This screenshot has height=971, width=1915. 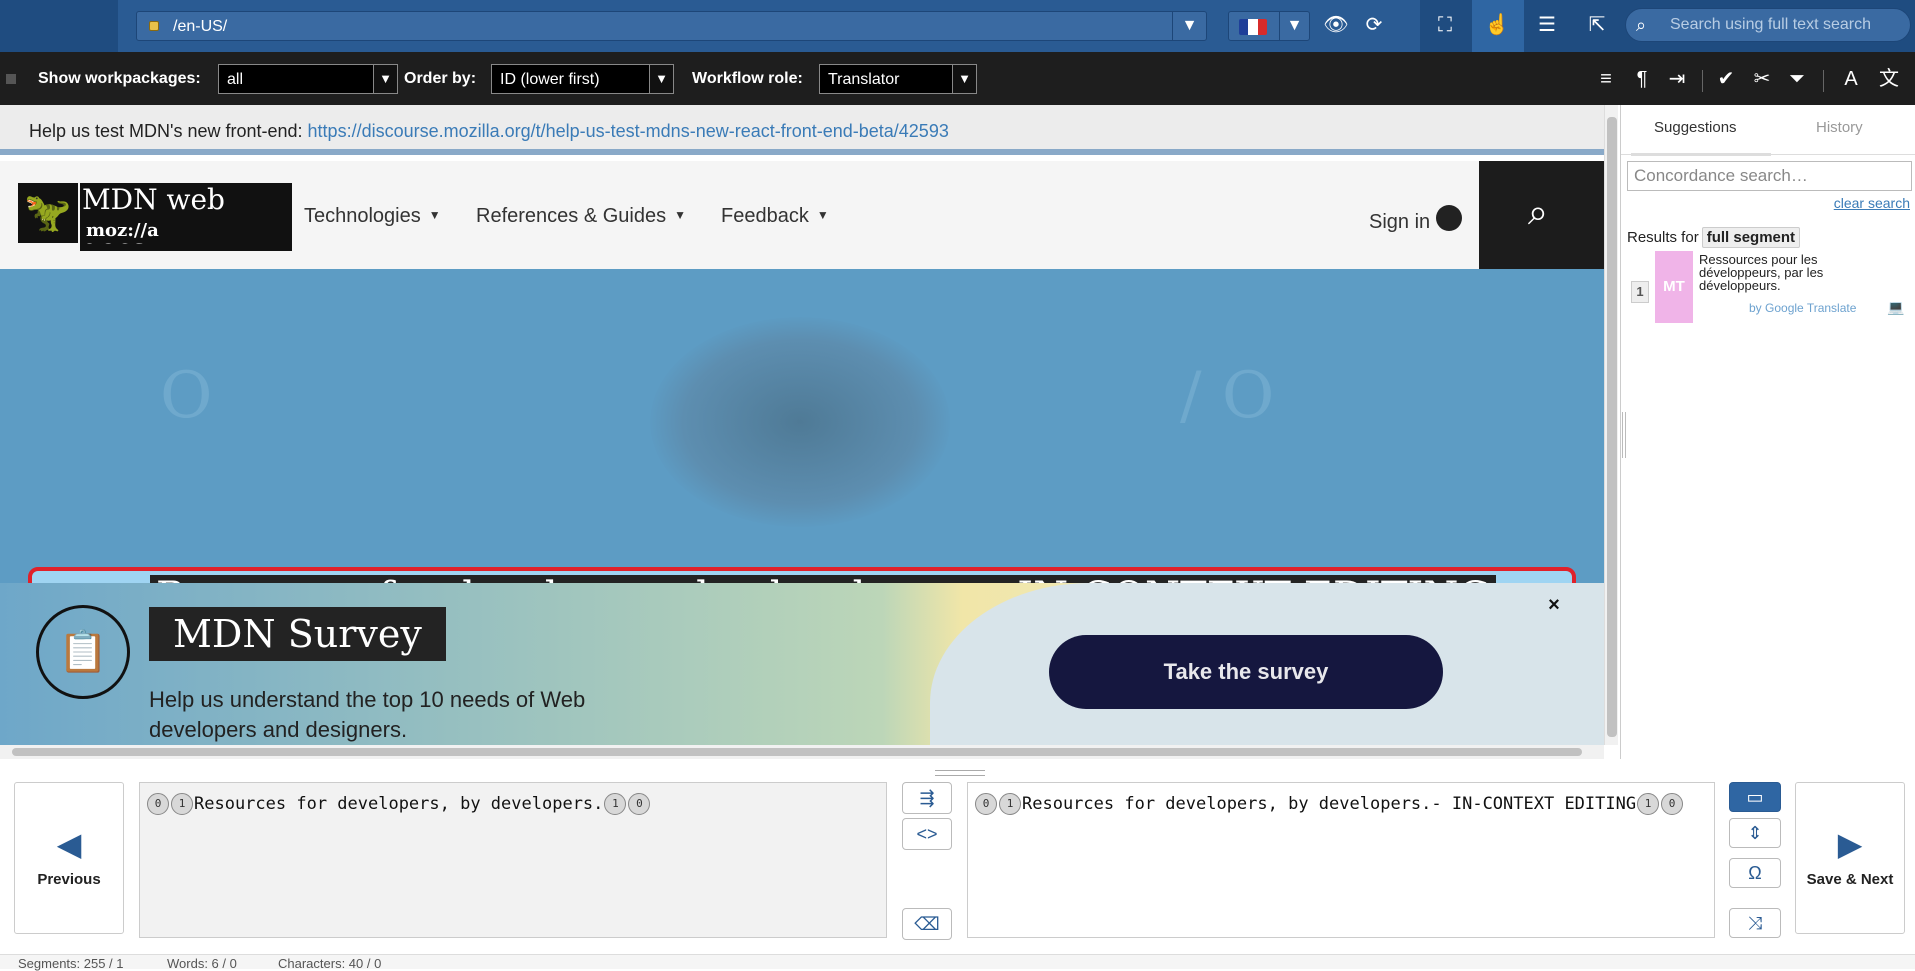 I want to click on layout-toggle-button: ▭, so click(x=1755, y=797).